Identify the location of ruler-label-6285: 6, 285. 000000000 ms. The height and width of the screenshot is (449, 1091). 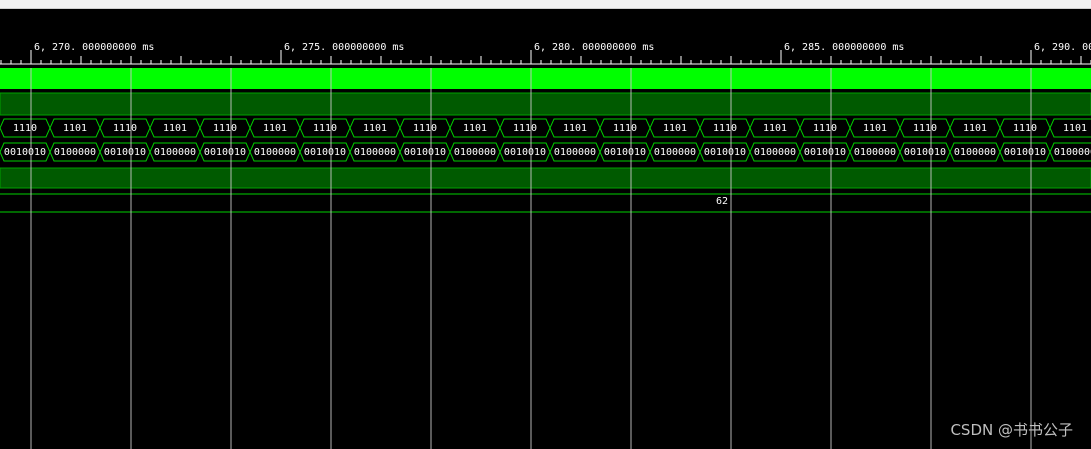
(844, 47).